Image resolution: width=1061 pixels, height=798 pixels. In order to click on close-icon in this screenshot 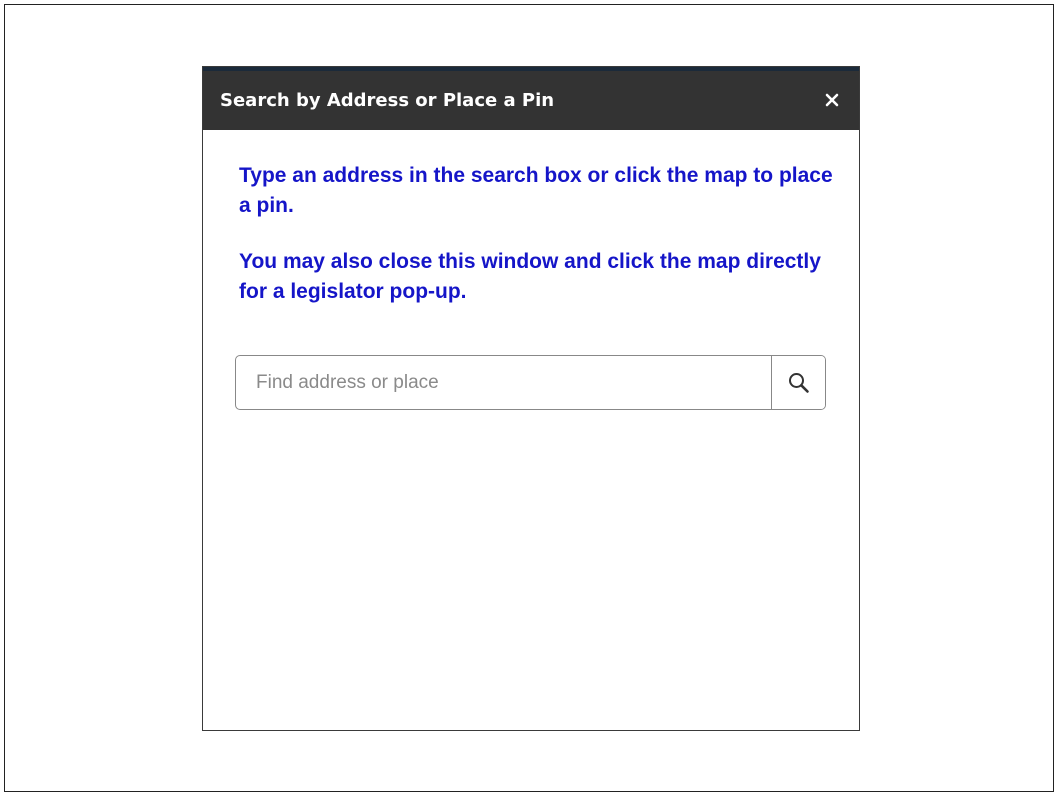, I will do `click(832, 100)`.